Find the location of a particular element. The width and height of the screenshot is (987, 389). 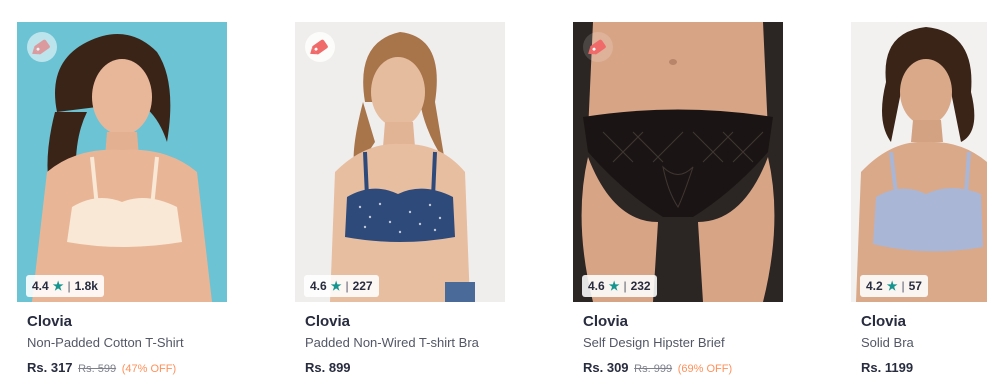

discounted-price: Rs. 317 is located at coordinates (50, 367).